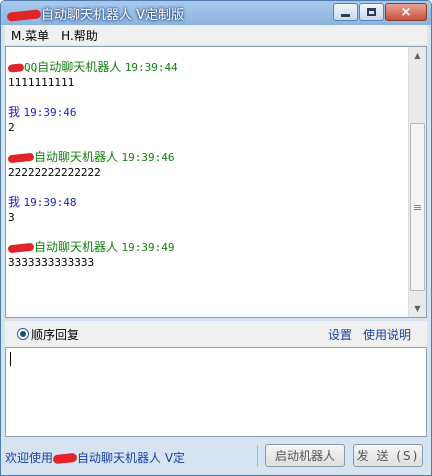  I want to click on menu-item-menu: M.菜单, so click(30, 35).